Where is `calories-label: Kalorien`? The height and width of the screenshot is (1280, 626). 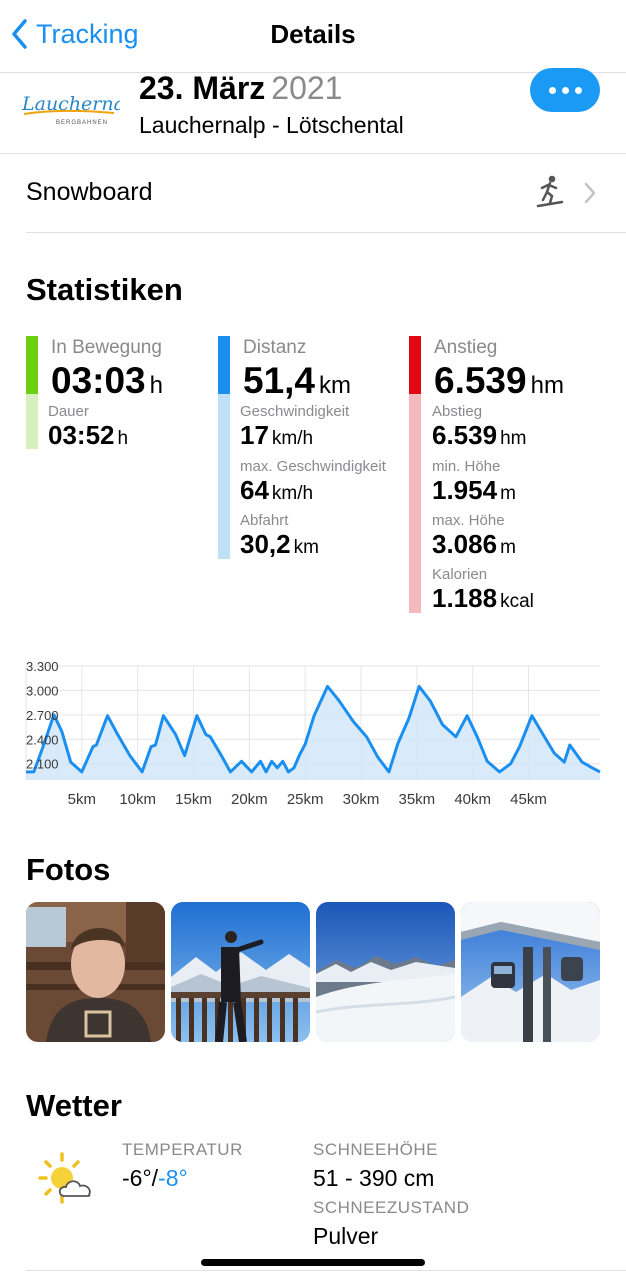 calories-label: Kalorien is located at coordinates (460, 574).